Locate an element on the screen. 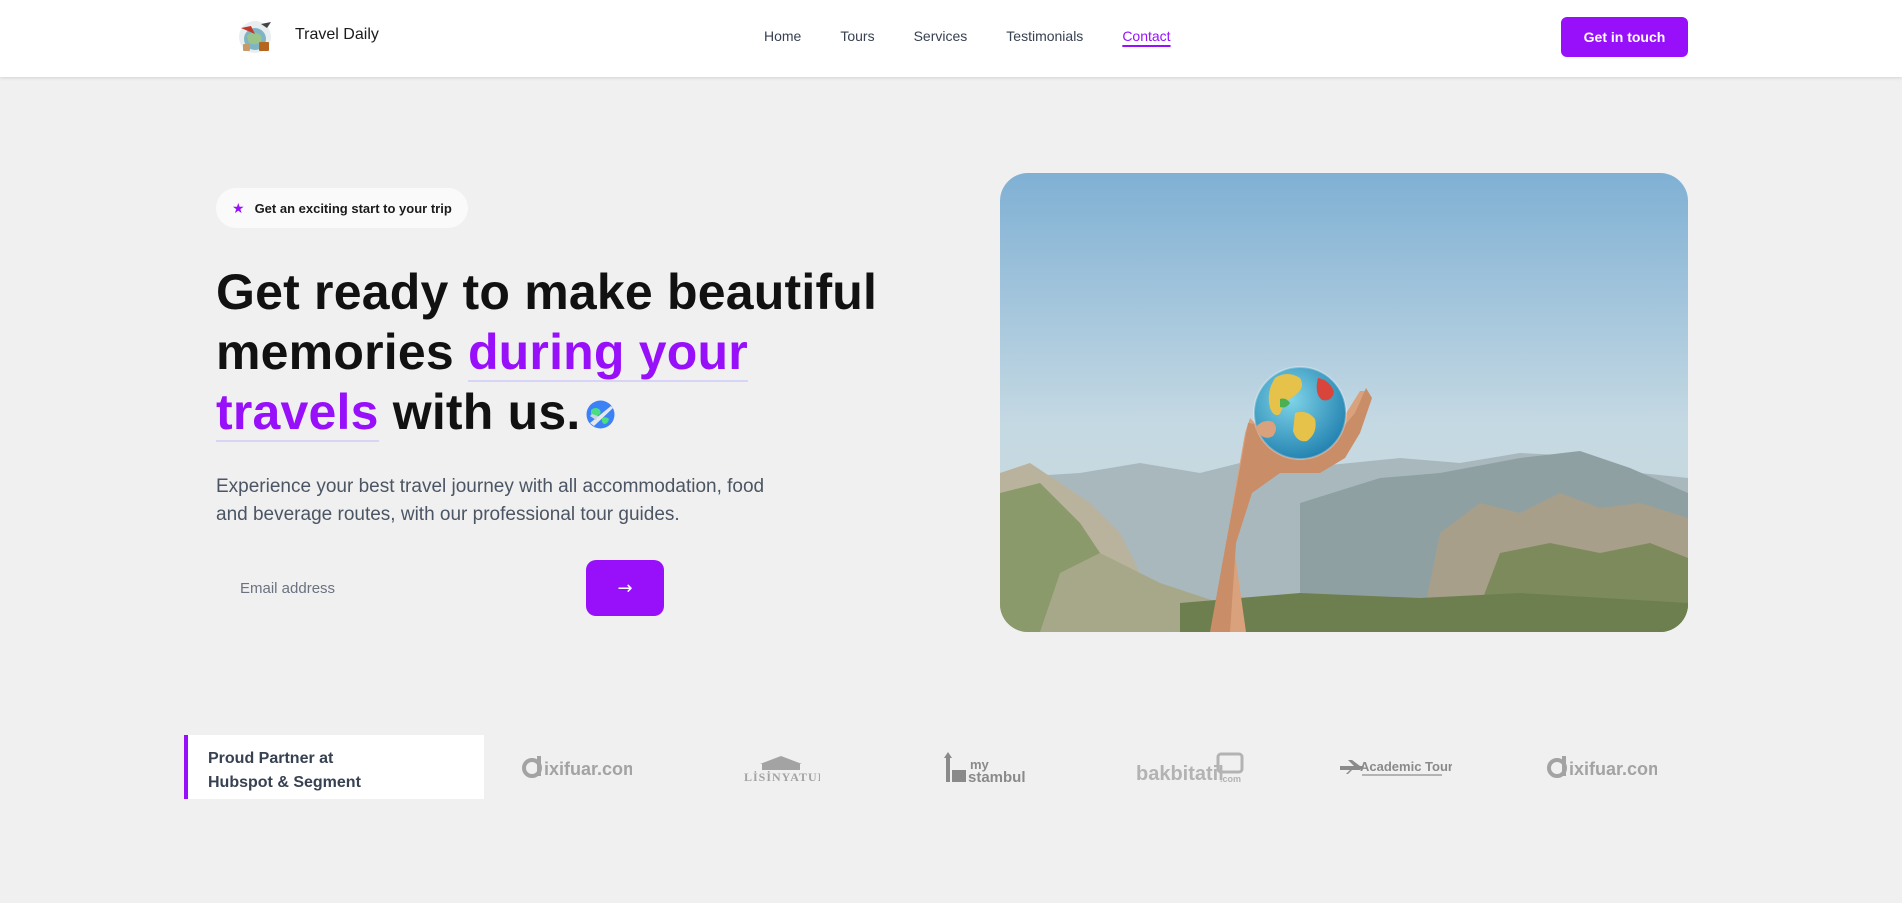 This screenshot has height=903, width=1902. star-icon: ★ is located at coordinates (238, 207).